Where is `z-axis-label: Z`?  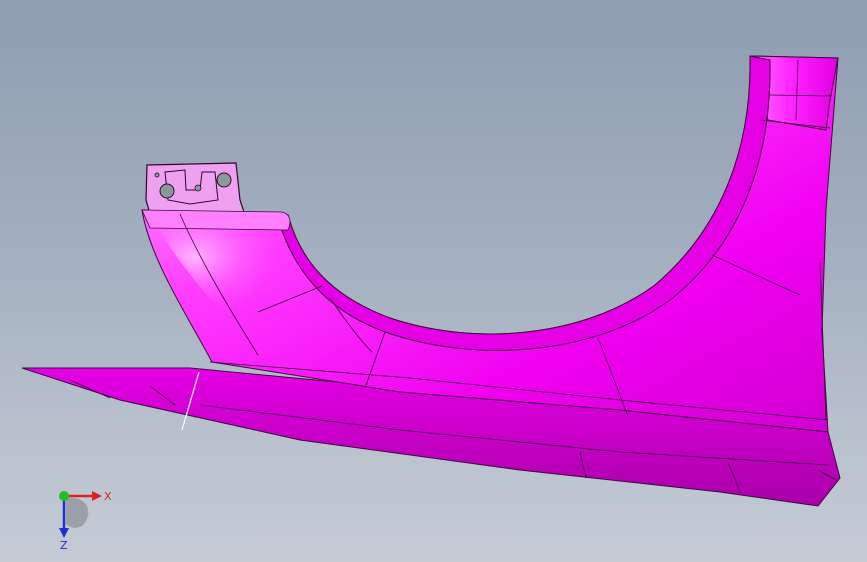
z-axis-label: Z is located at coordinates (64, 544).